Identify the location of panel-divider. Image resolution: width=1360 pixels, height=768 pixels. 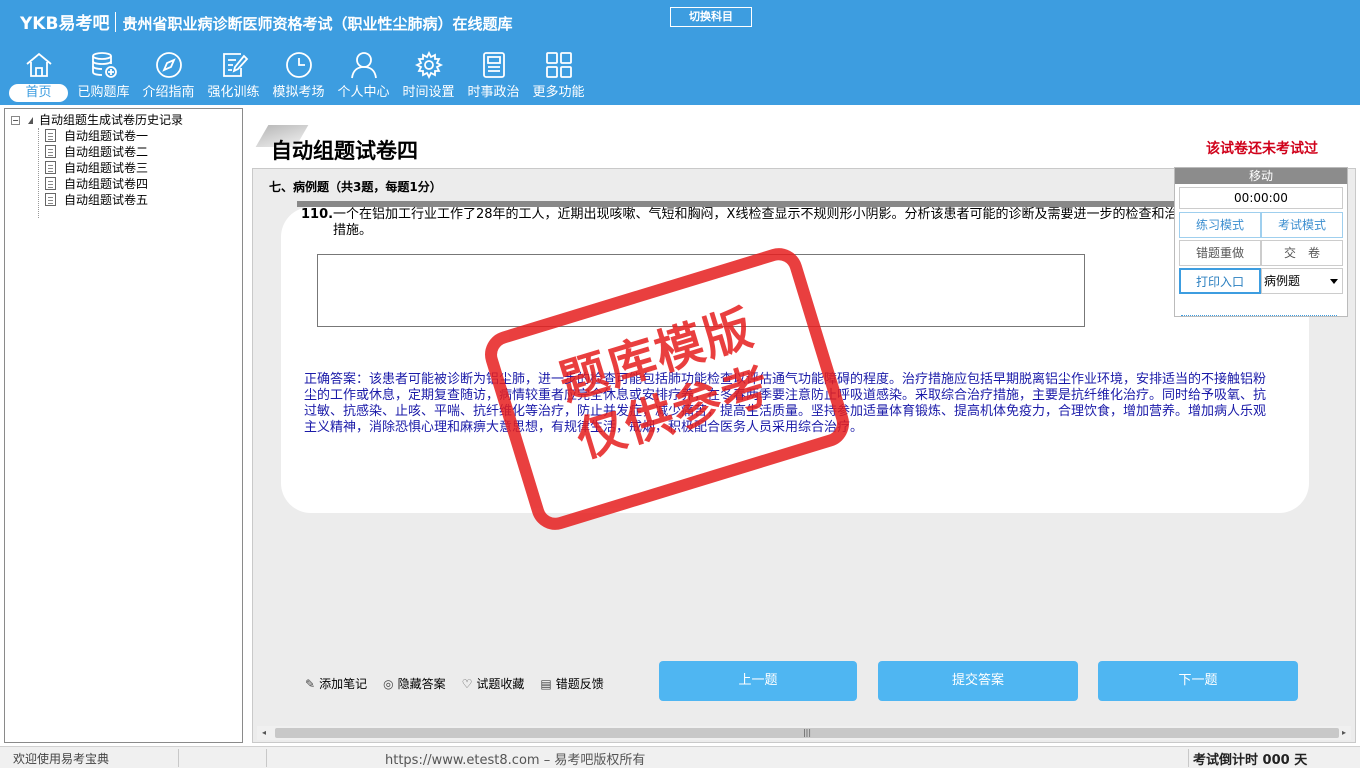
(1259, 314).